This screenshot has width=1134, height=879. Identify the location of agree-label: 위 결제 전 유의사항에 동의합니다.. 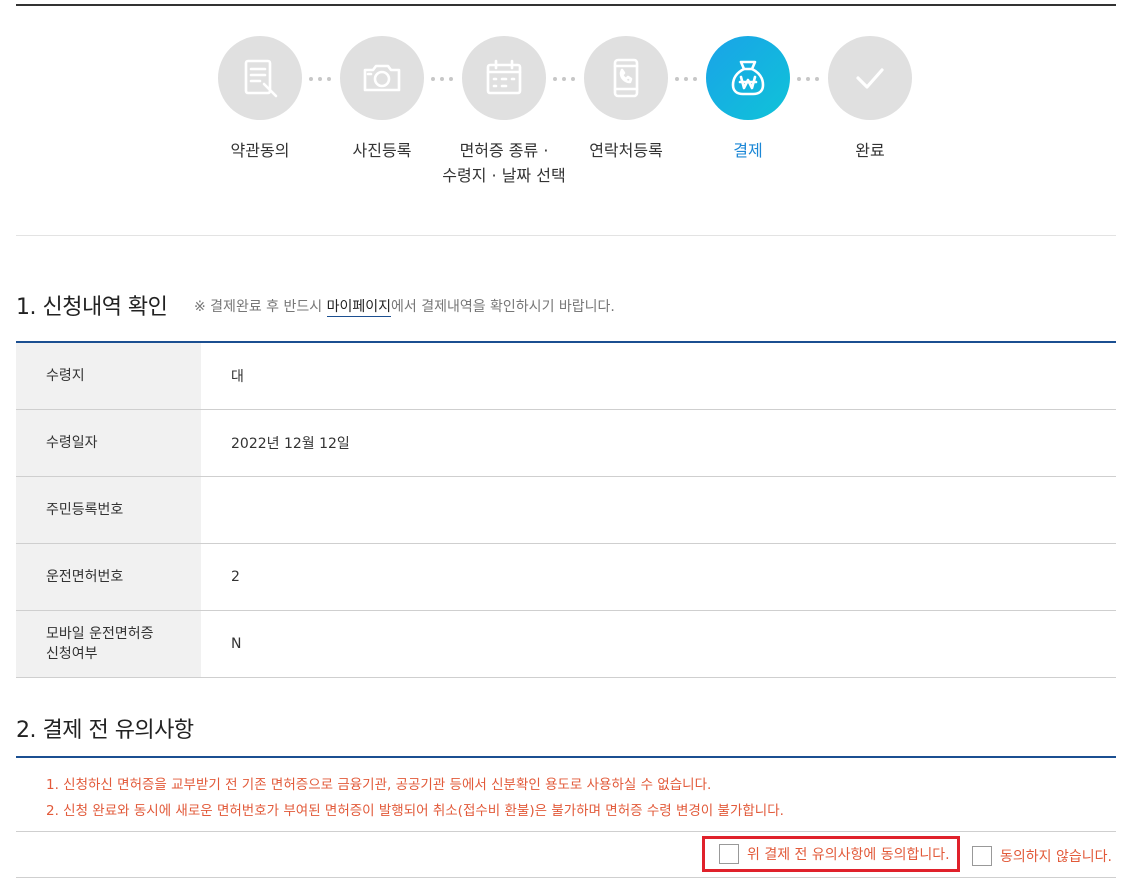
(848, 854).